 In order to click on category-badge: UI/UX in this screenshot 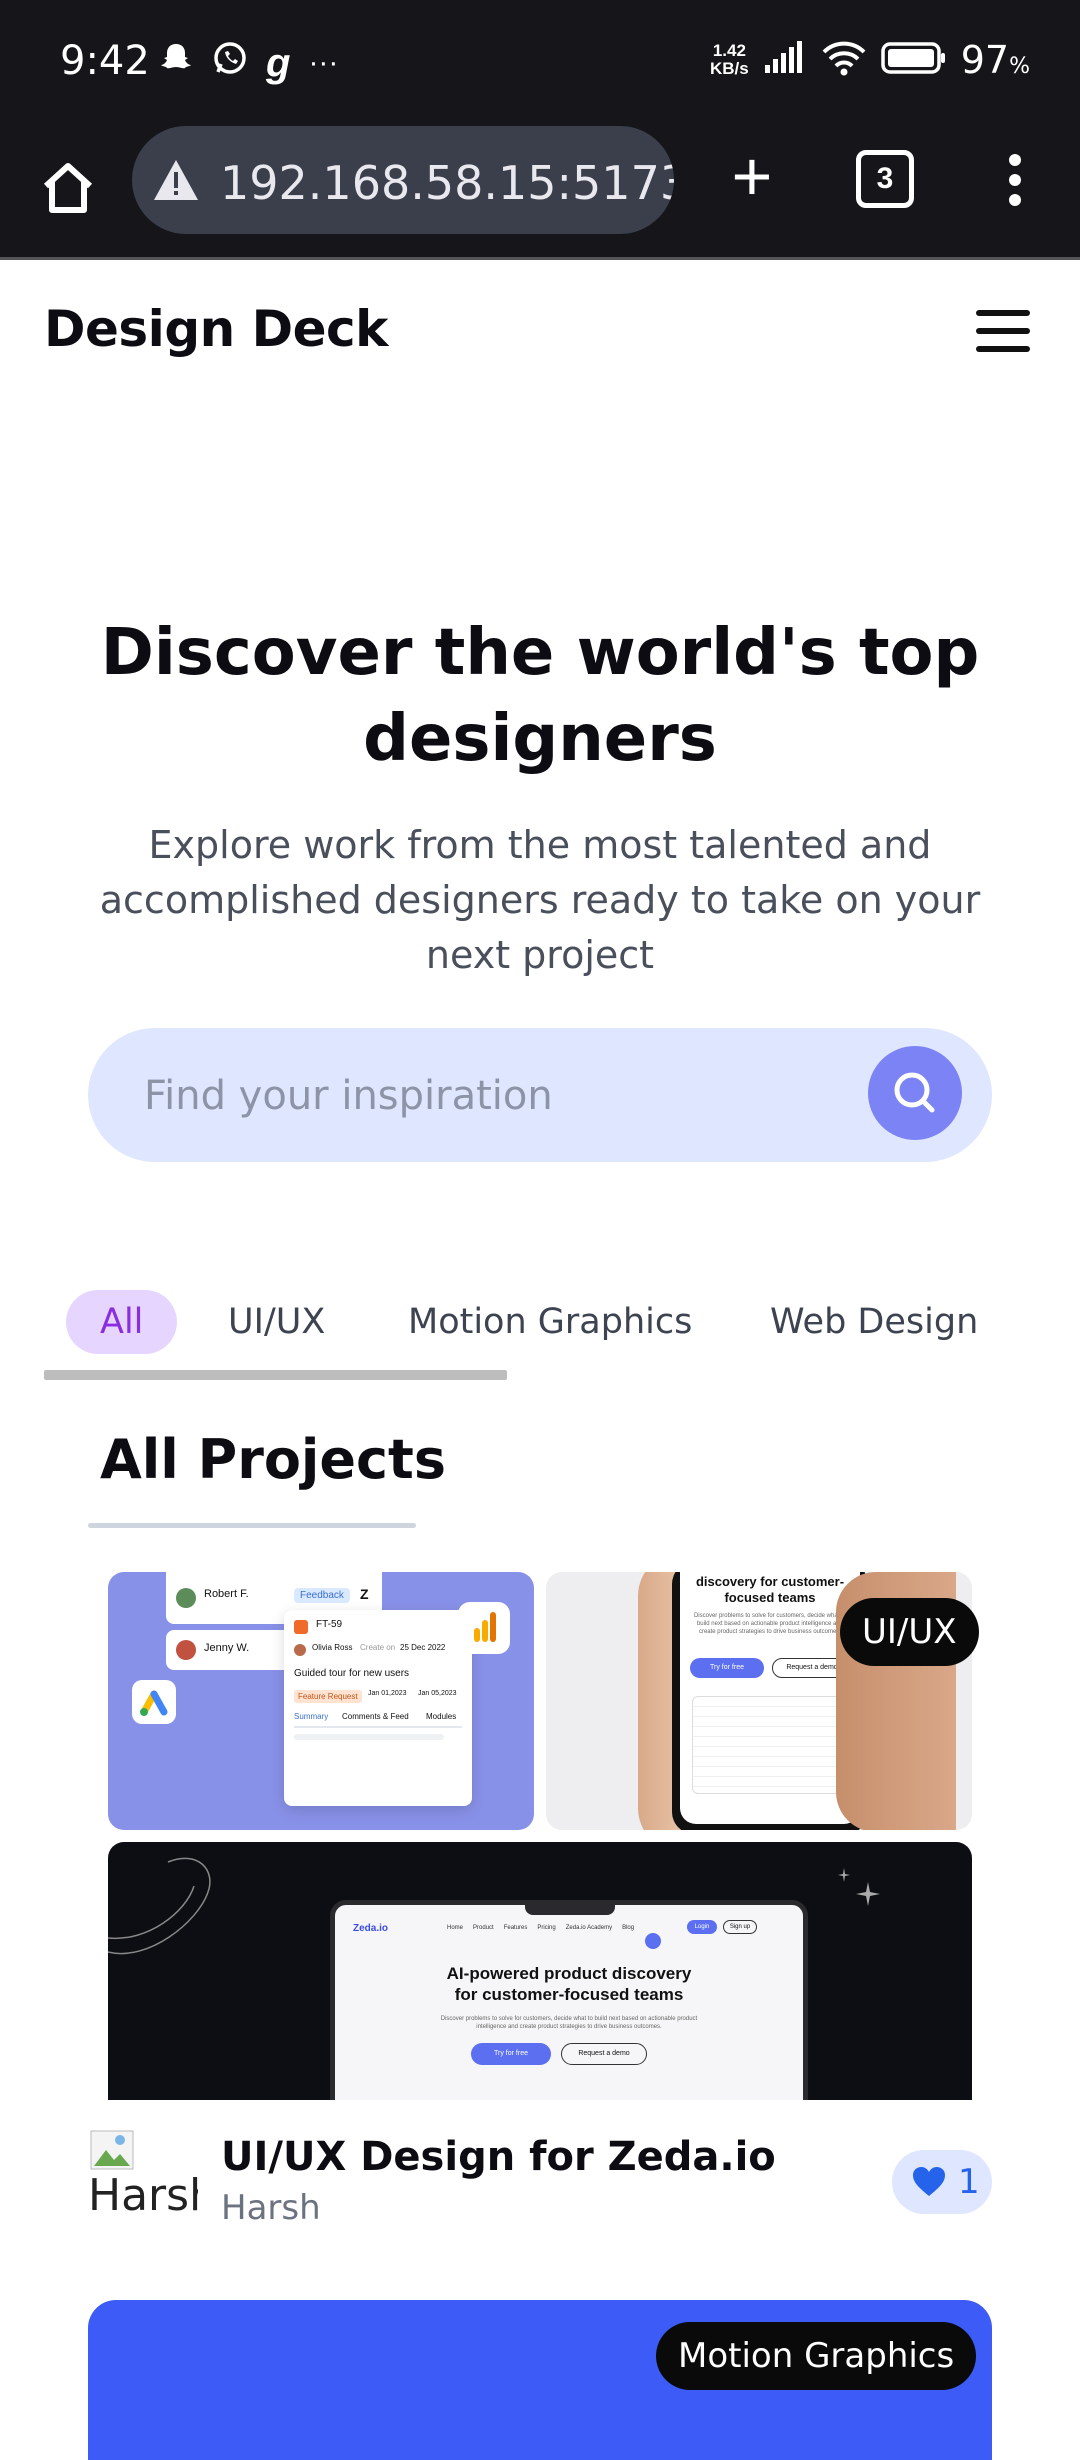, I will do `click(909, 1632)`.